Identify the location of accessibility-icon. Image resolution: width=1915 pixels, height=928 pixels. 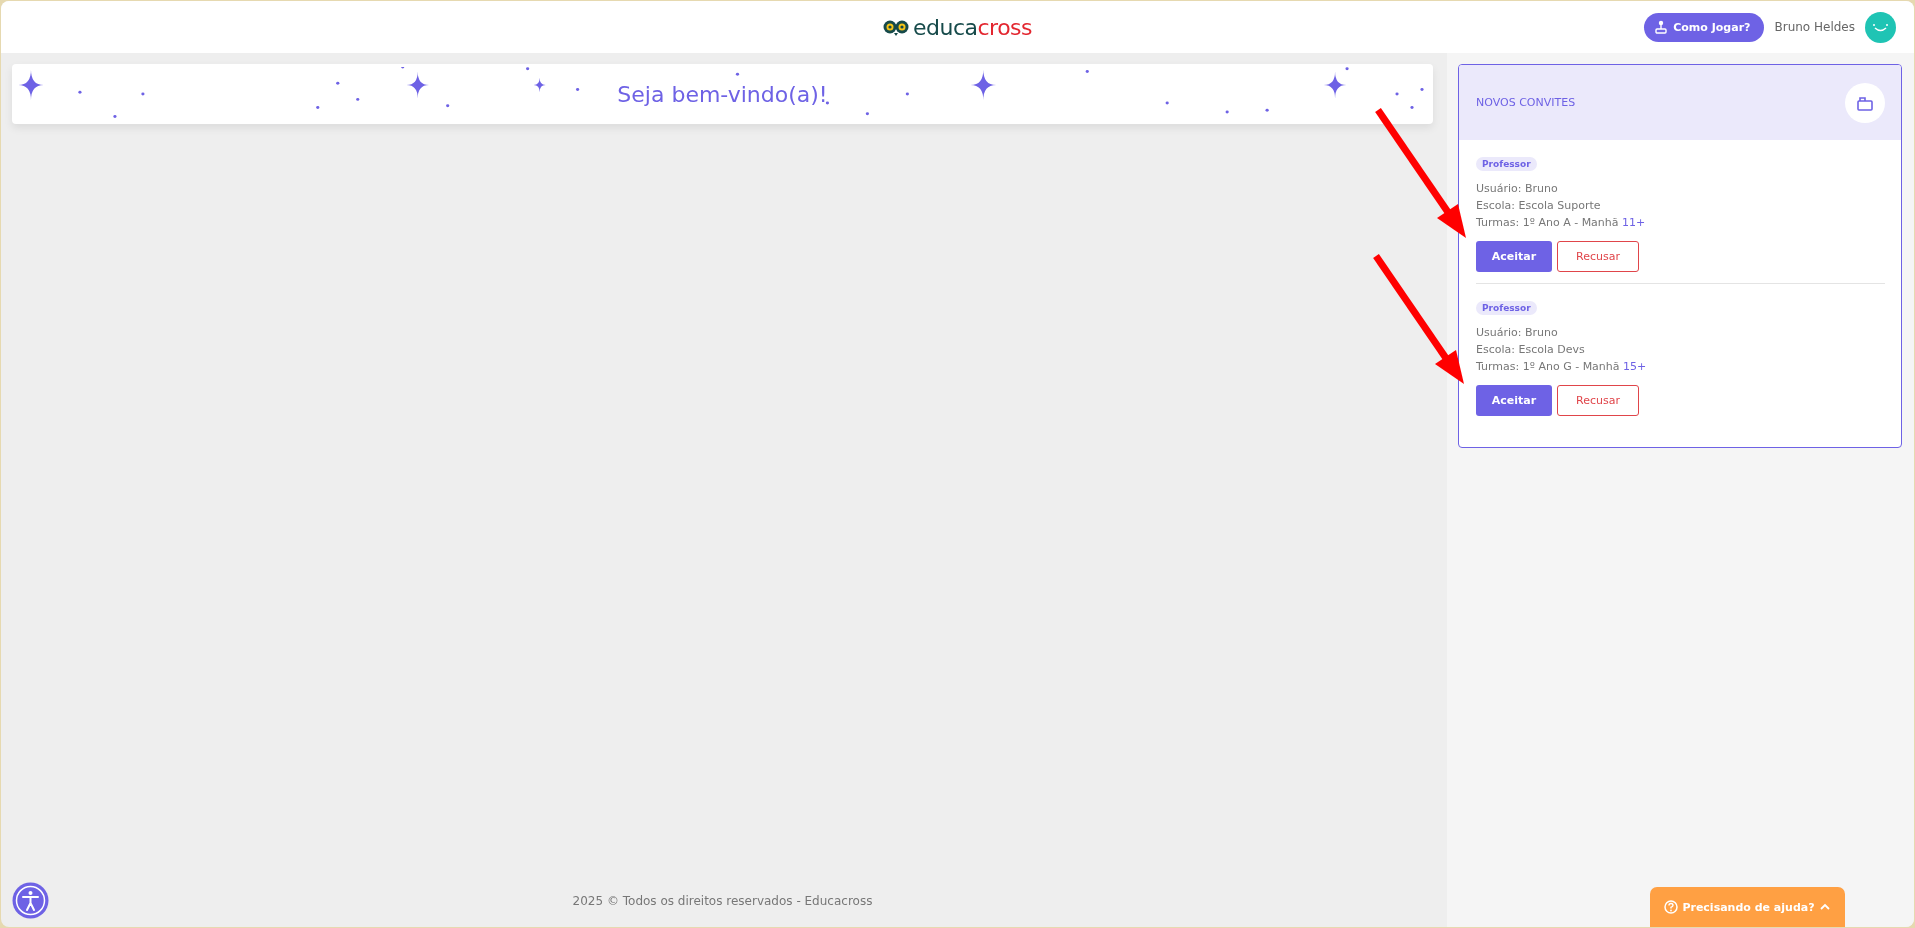
(30, 900).